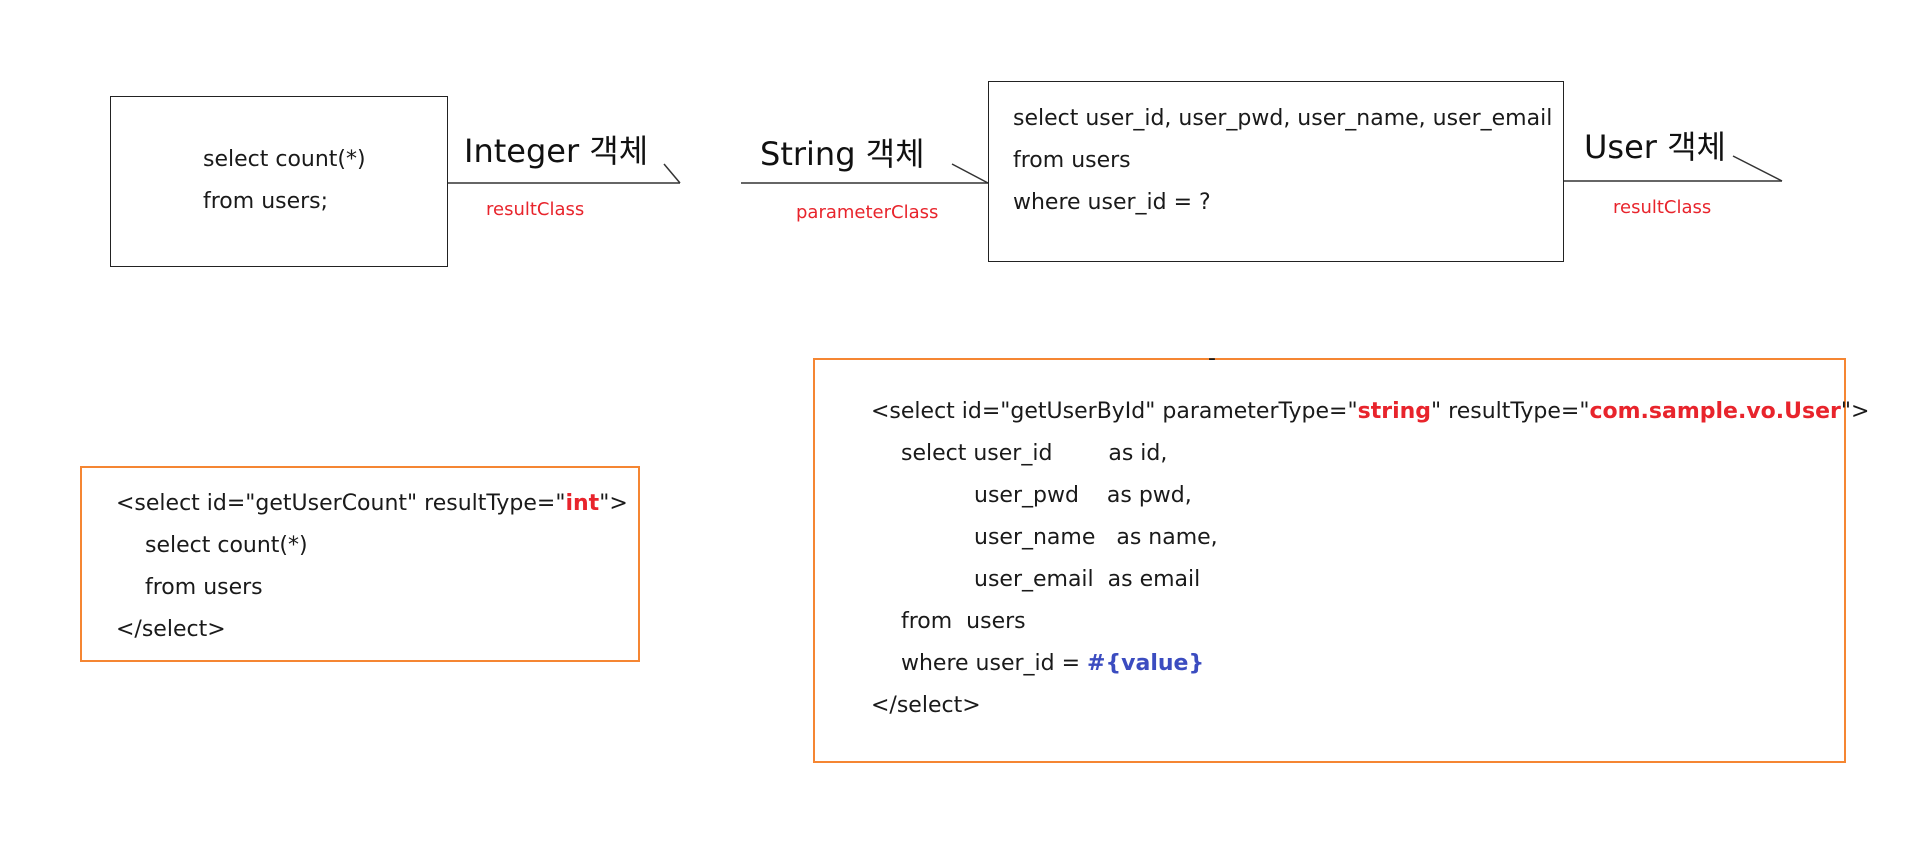  What do you see at coordinates (1034, 453) in the screenshot?
I see `user-mapper-line-2: select user_id as id,` at bounding box center [1034, 453].